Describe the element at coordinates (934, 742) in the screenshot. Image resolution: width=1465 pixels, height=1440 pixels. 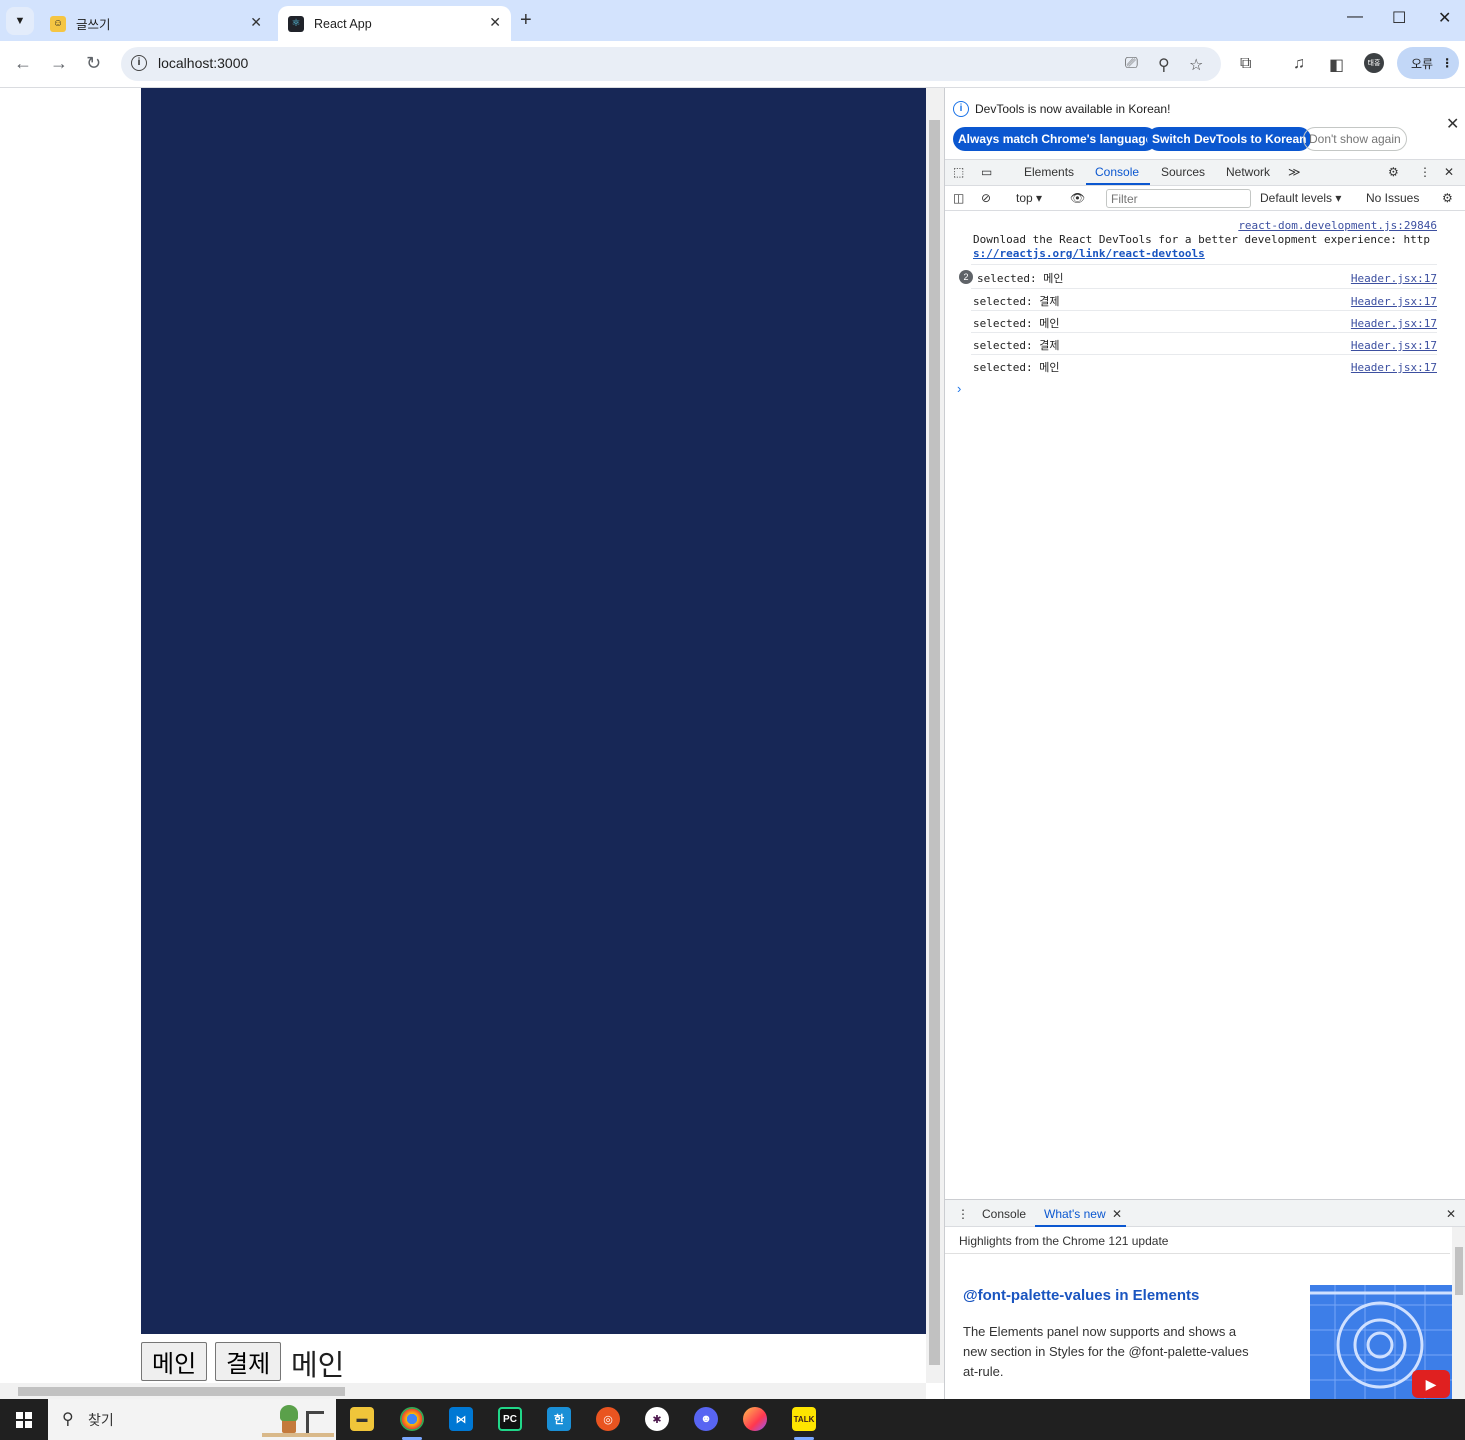
I see `vertical-scroll-thumb` at that location.